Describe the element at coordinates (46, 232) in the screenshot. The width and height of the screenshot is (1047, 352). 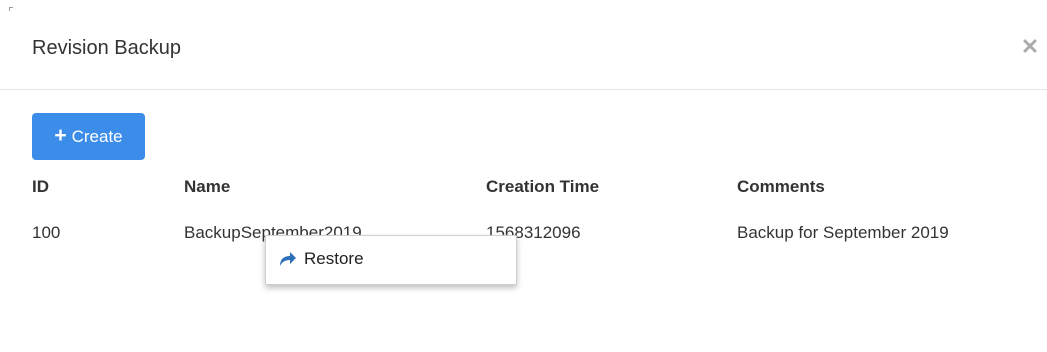
I see `cell-id: 100` at that location.